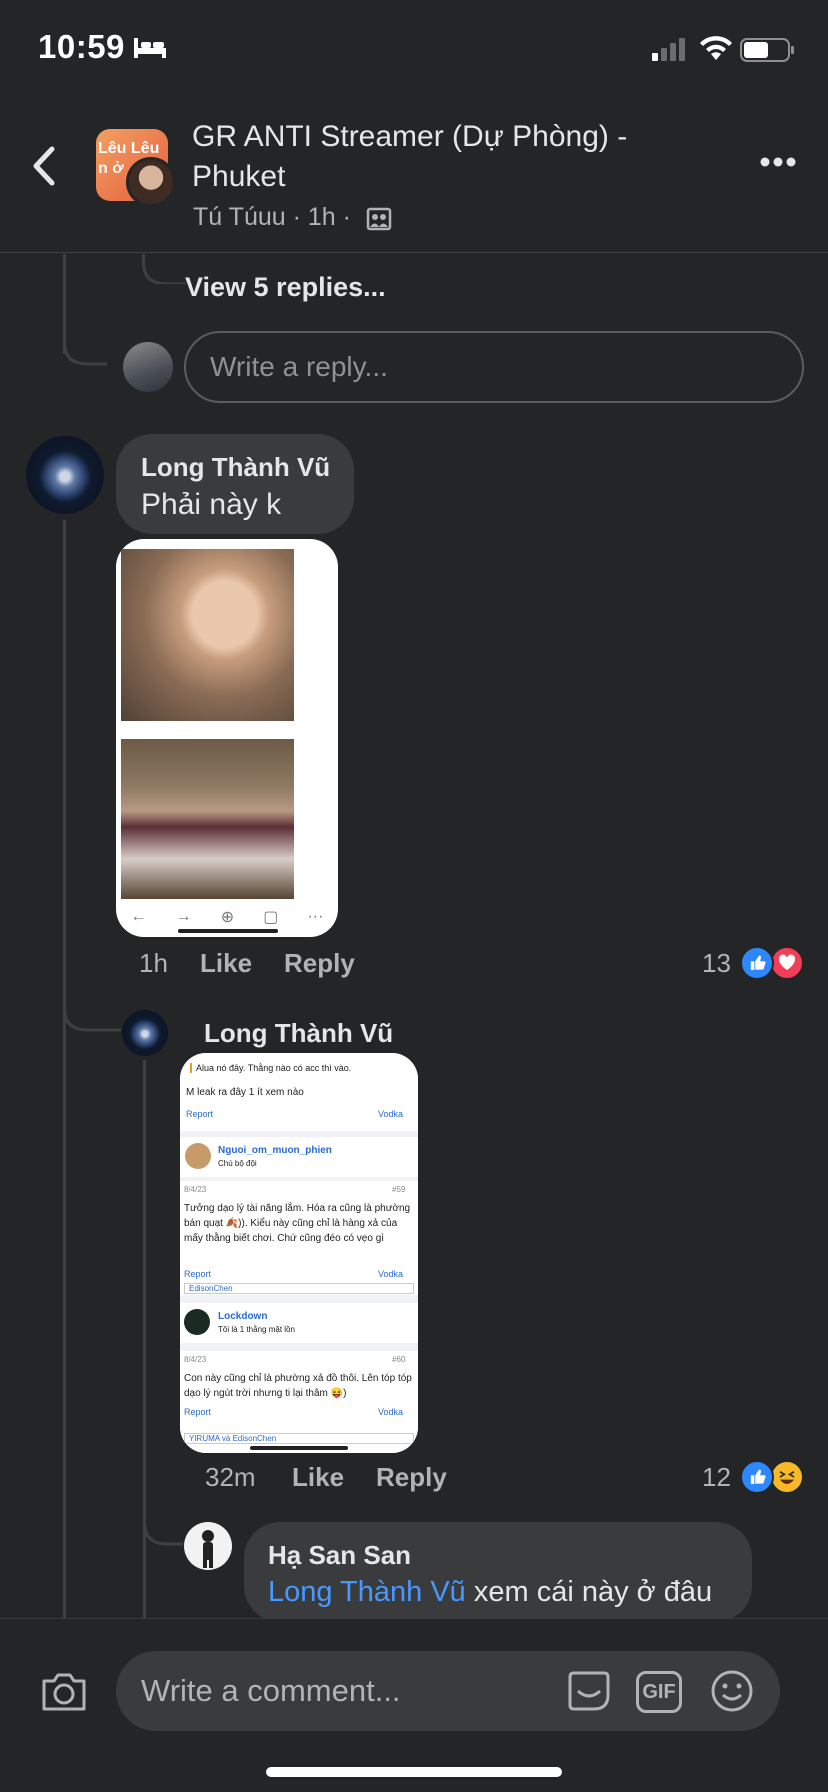 This screenshot has height=1792, width=828. I want to click on more-icon: ···, so click(315, 916).